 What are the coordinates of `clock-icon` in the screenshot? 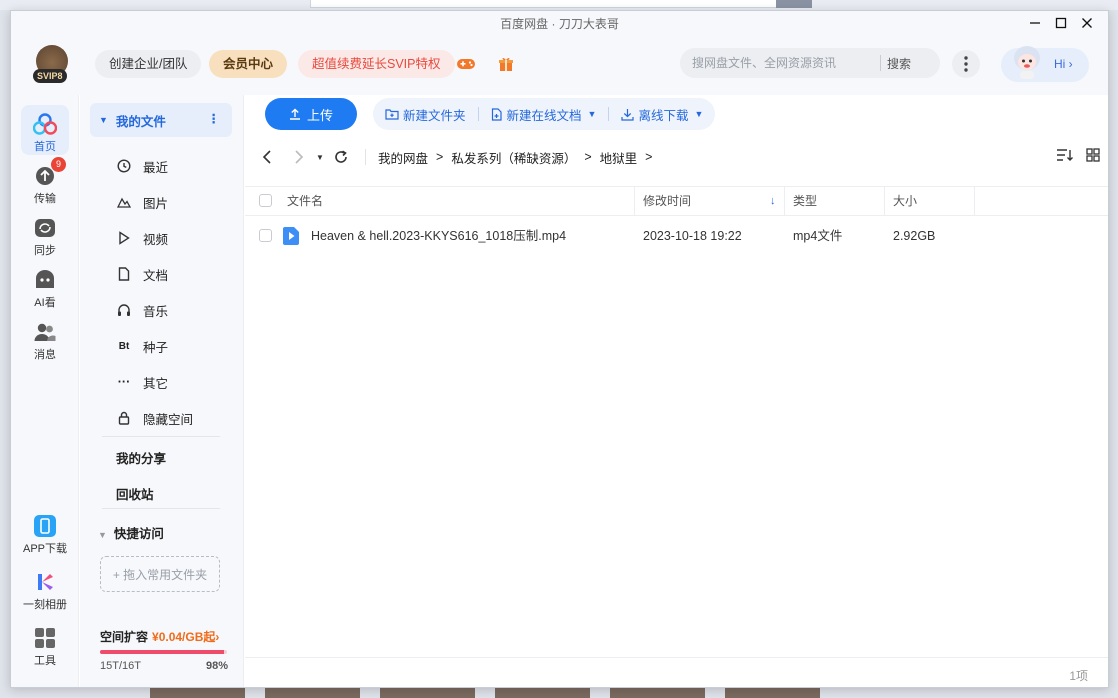 It's located at (124, 166).